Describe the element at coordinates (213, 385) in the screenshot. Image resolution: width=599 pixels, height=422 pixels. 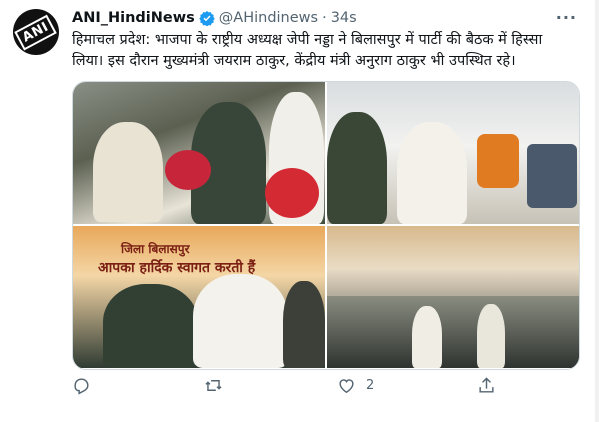
I see `retweet-icon` at that location.